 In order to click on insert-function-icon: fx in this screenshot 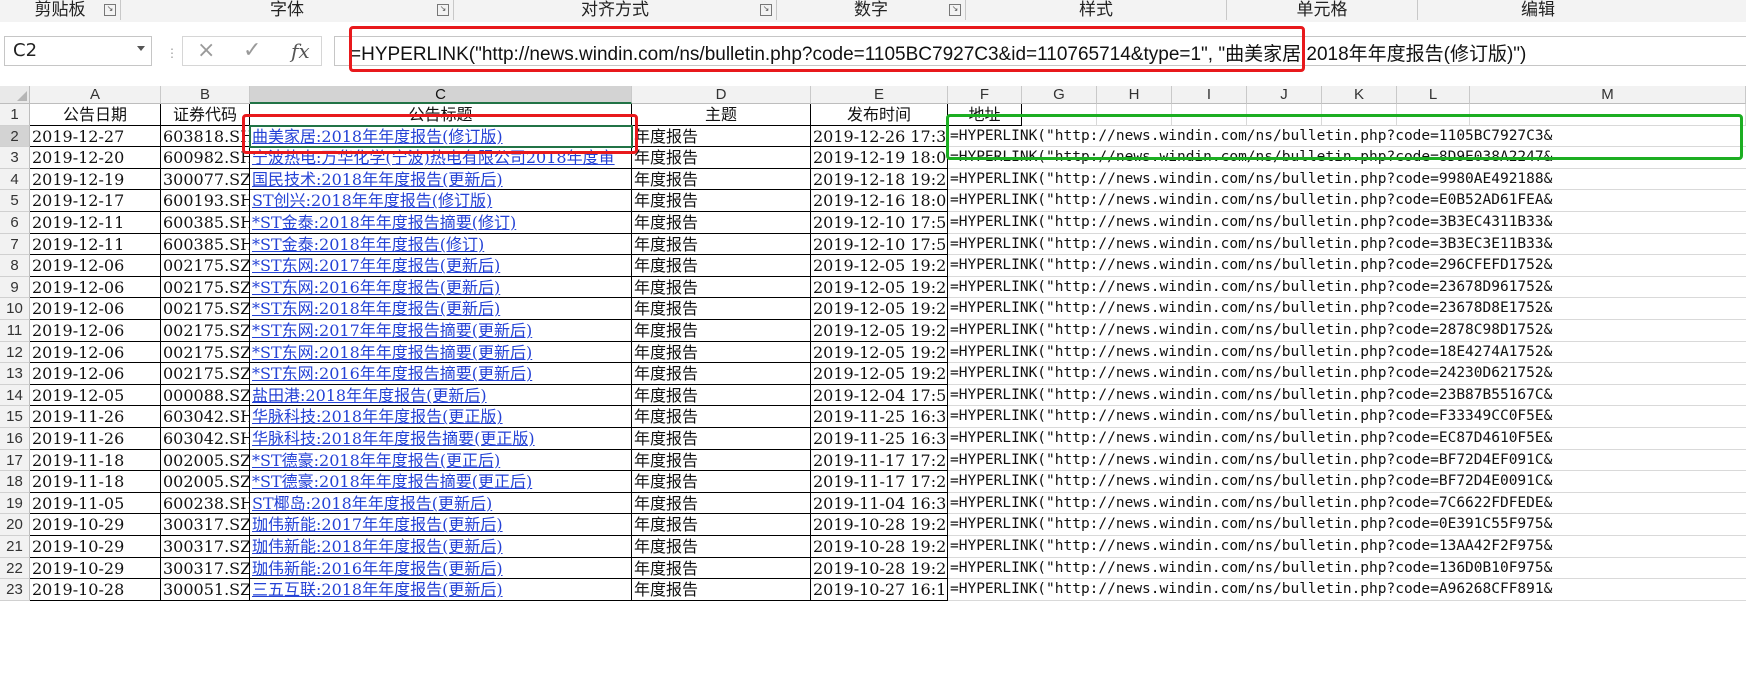, I will do `click(300, 51)`.